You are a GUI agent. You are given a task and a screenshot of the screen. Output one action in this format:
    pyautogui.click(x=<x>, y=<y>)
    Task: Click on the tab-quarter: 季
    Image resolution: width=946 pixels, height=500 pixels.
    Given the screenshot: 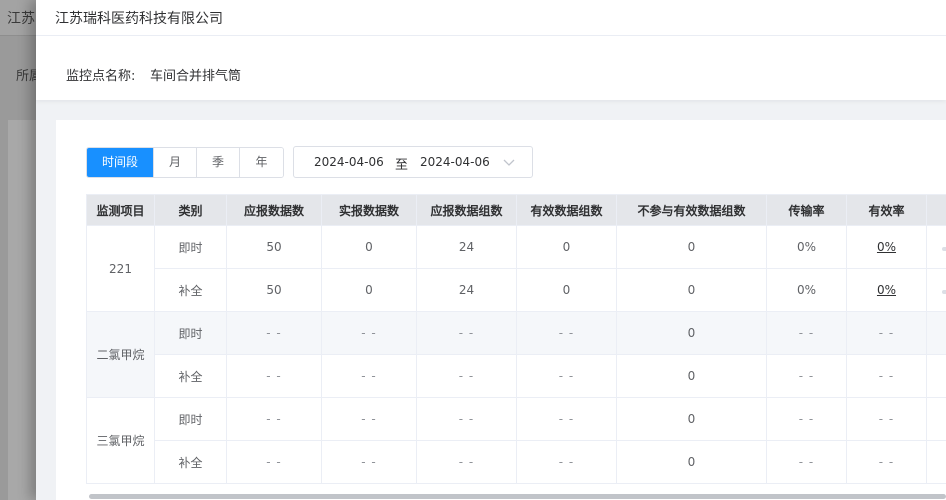 What is the action you would take?
    pyautogui.click(x=218, y=162)
    